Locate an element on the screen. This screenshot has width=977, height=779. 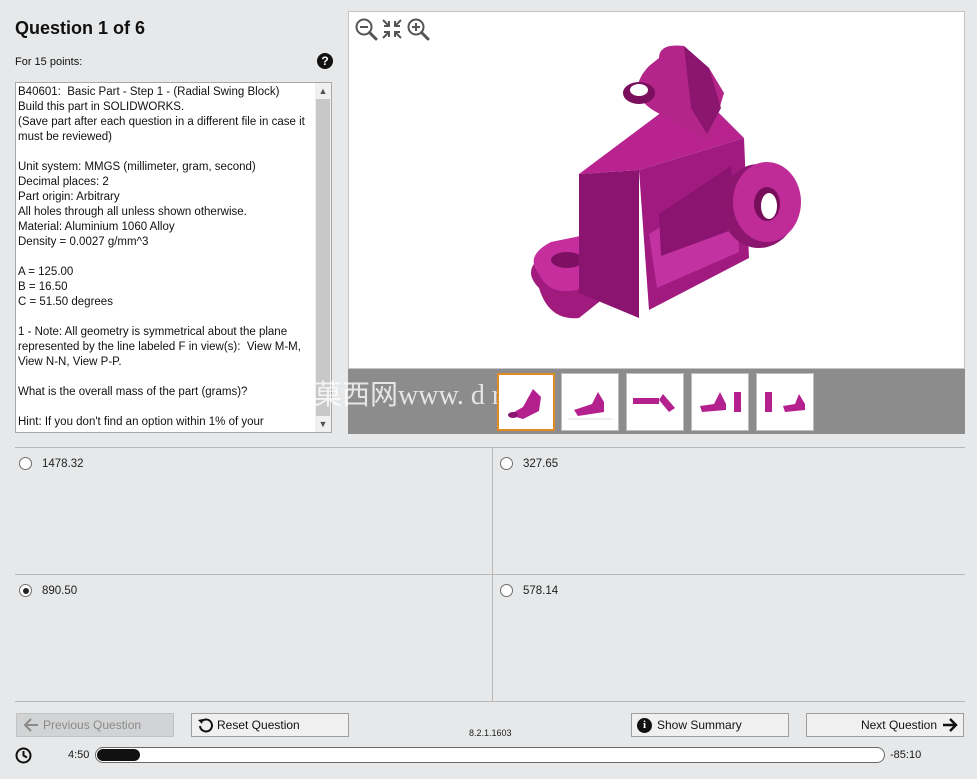
time-progress-bar is located at coordinates (490, 755).